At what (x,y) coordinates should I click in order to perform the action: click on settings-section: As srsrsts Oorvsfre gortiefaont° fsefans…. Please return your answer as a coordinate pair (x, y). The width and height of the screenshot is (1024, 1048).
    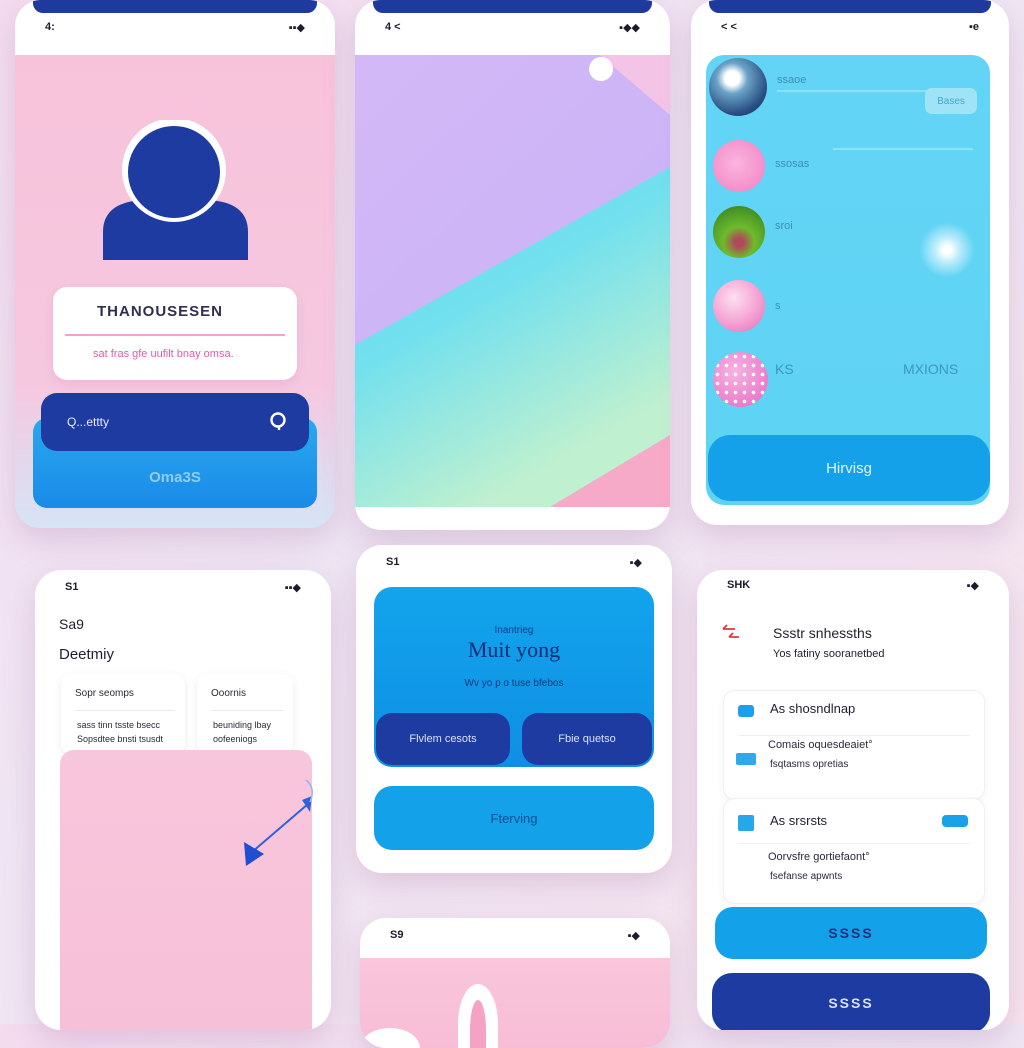
    Looking at the image, I should click on (854, 851).